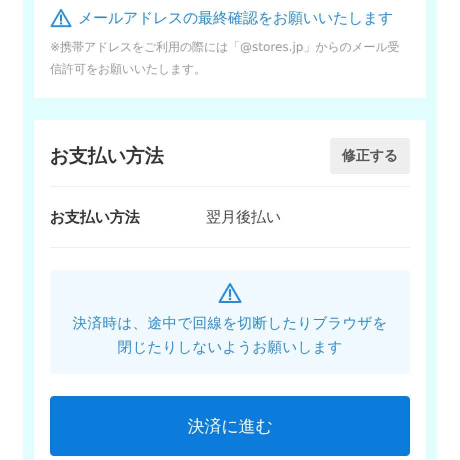 Image resolution: width=460 pixels, height=460 pixels. I want to click on proceed-button: 決済に進む, so click(230, 426).